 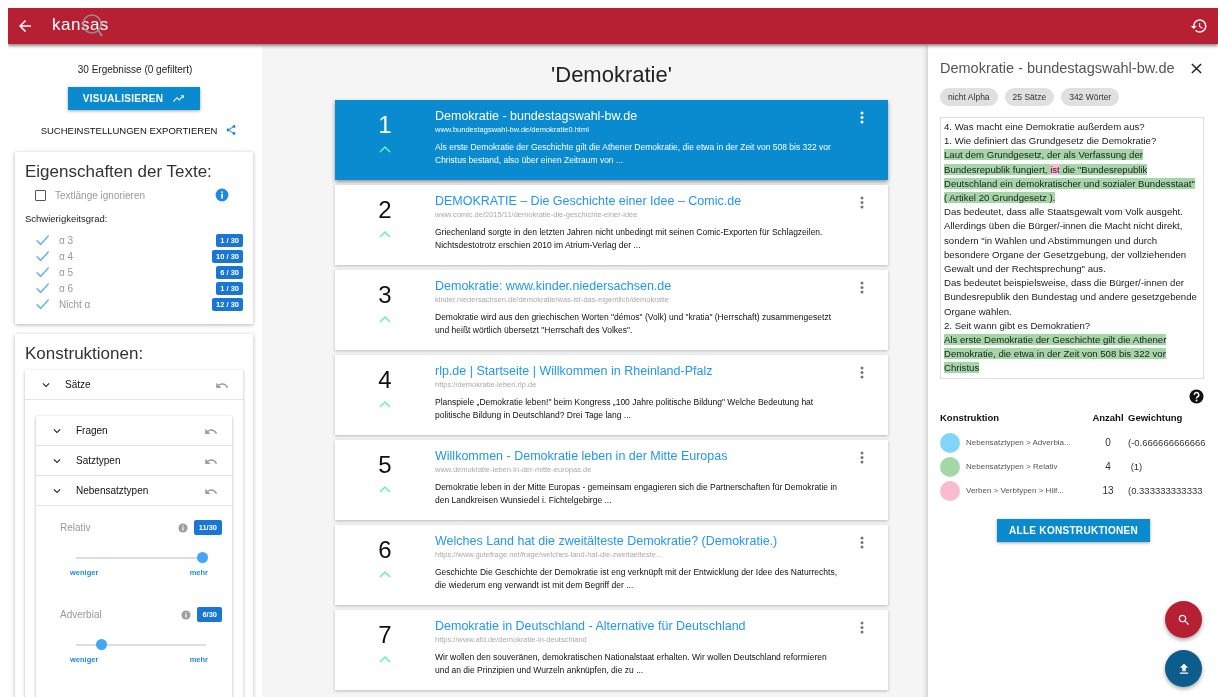 I want to click on checkbox-label: Textlänge ignorieren, so click(x=100, y=195).